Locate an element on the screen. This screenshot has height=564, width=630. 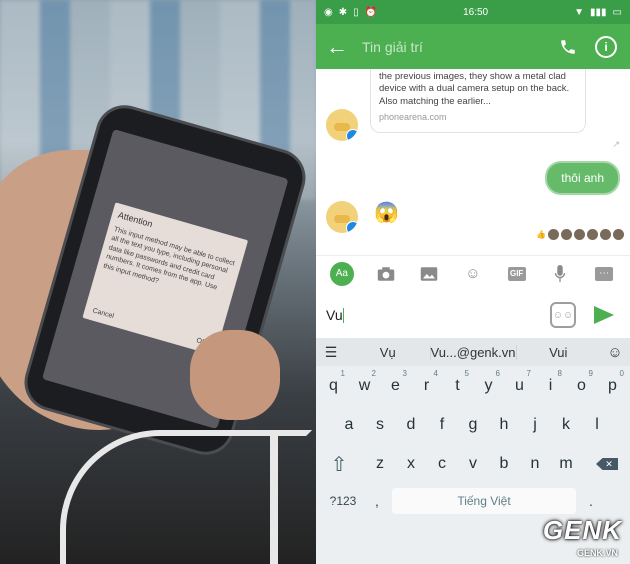
usb-cable-end is located at coordinates (274, 497).